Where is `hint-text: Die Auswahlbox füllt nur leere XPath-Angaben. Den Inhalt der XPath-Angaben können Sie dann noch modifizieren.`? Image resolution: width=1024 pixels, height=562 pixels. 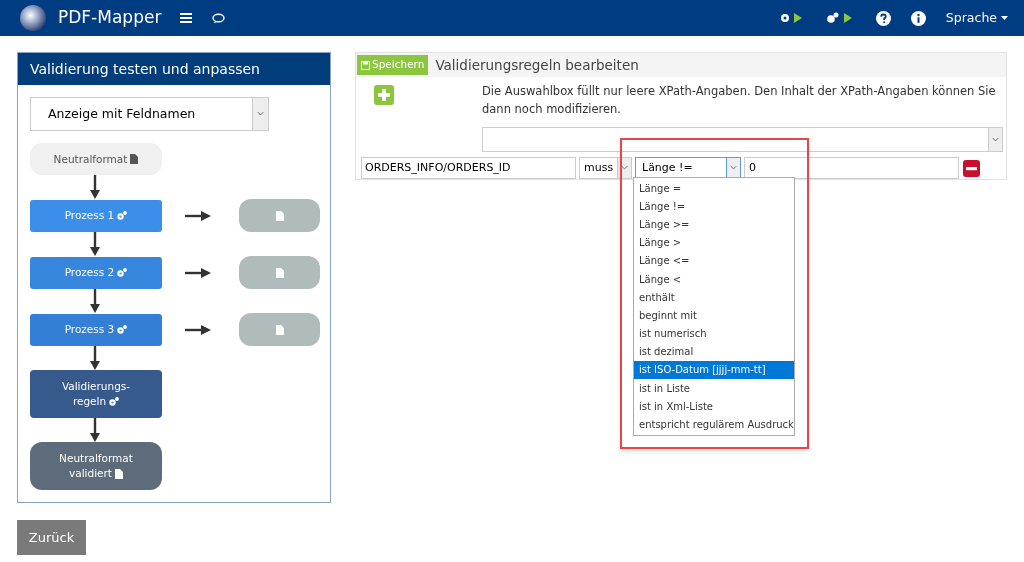
hint-text: Die Auswahlbox füllt nur leere XPath-Angaben. Den Inhalt der XPath-Angaben können Sie dann noch modifizieren. is located at coordinates (739, 100).